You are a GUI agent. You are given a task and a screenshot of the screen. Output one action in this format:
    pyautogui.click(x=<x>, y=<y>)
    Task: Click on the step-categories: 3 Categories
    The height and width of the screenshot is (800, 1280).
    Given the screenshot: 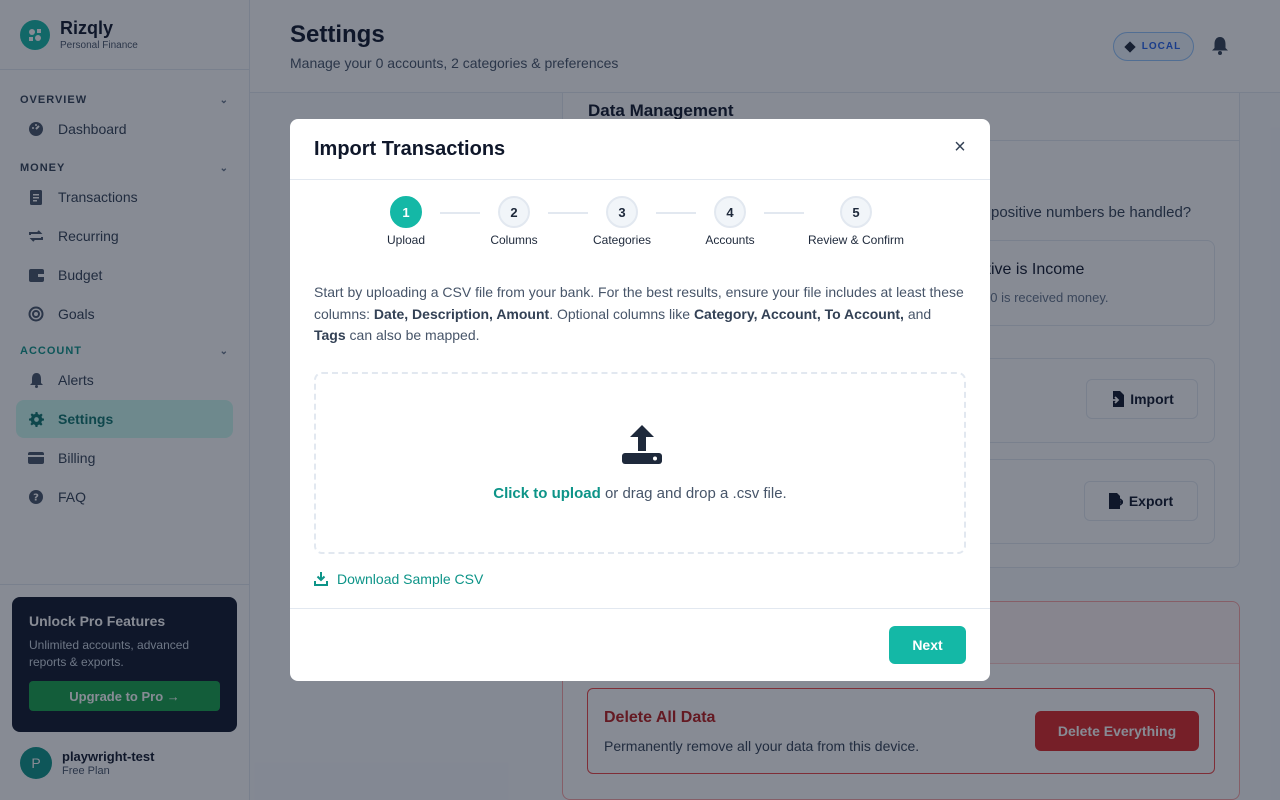 What is the action you would take?
    pyautogui.click(x=622, y=221)
    